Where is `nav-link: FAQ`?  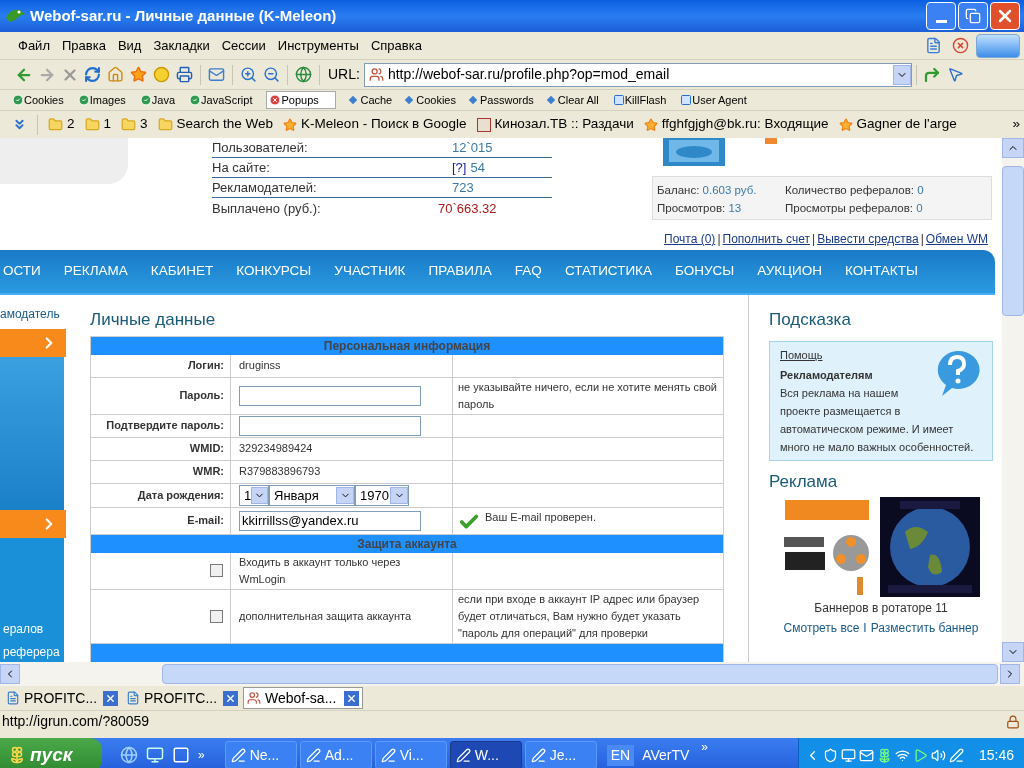
nav-link: FAQ is located at coordinates (528, 271).